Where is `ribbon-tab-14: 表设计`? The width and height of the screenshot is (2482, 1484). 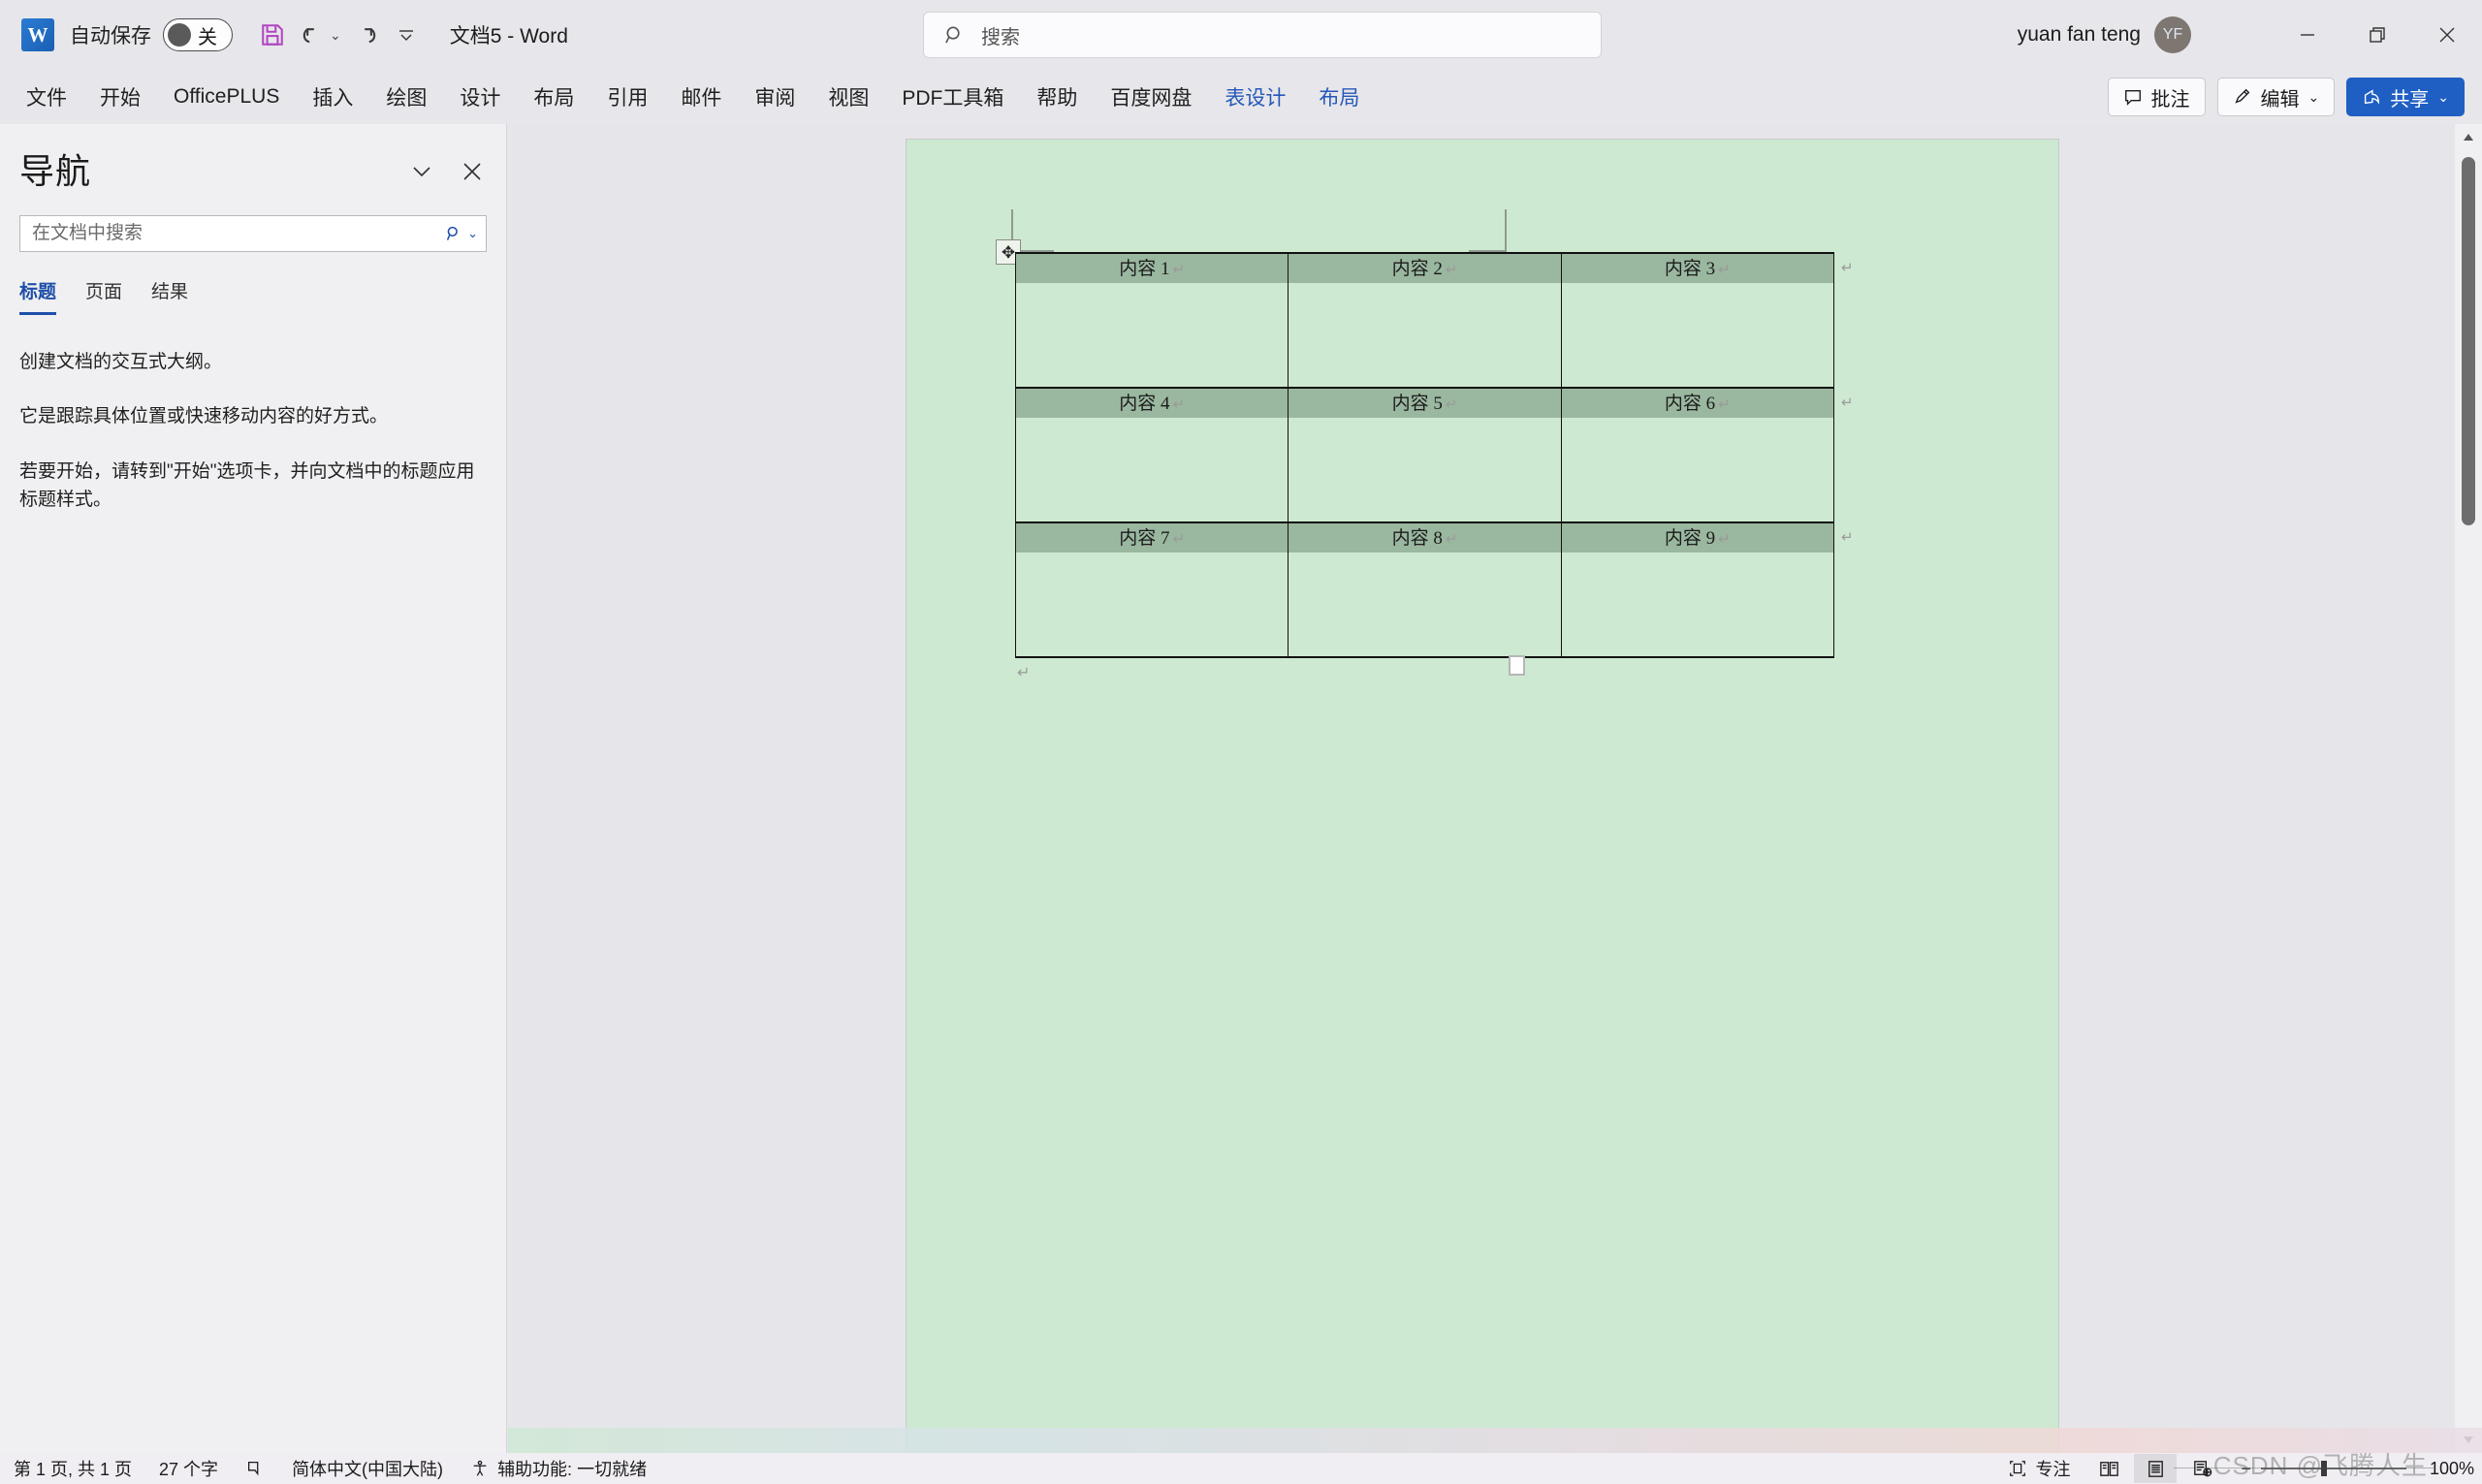
ribbon-tab-14: 表设计 is located at coordinates (1255, 97).